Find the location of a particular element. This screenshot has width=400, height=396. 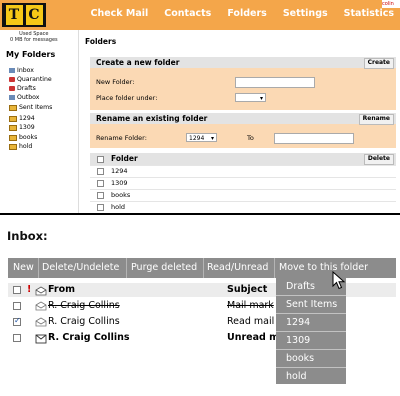

screenshot-divider is located at coordinates (200, 214).